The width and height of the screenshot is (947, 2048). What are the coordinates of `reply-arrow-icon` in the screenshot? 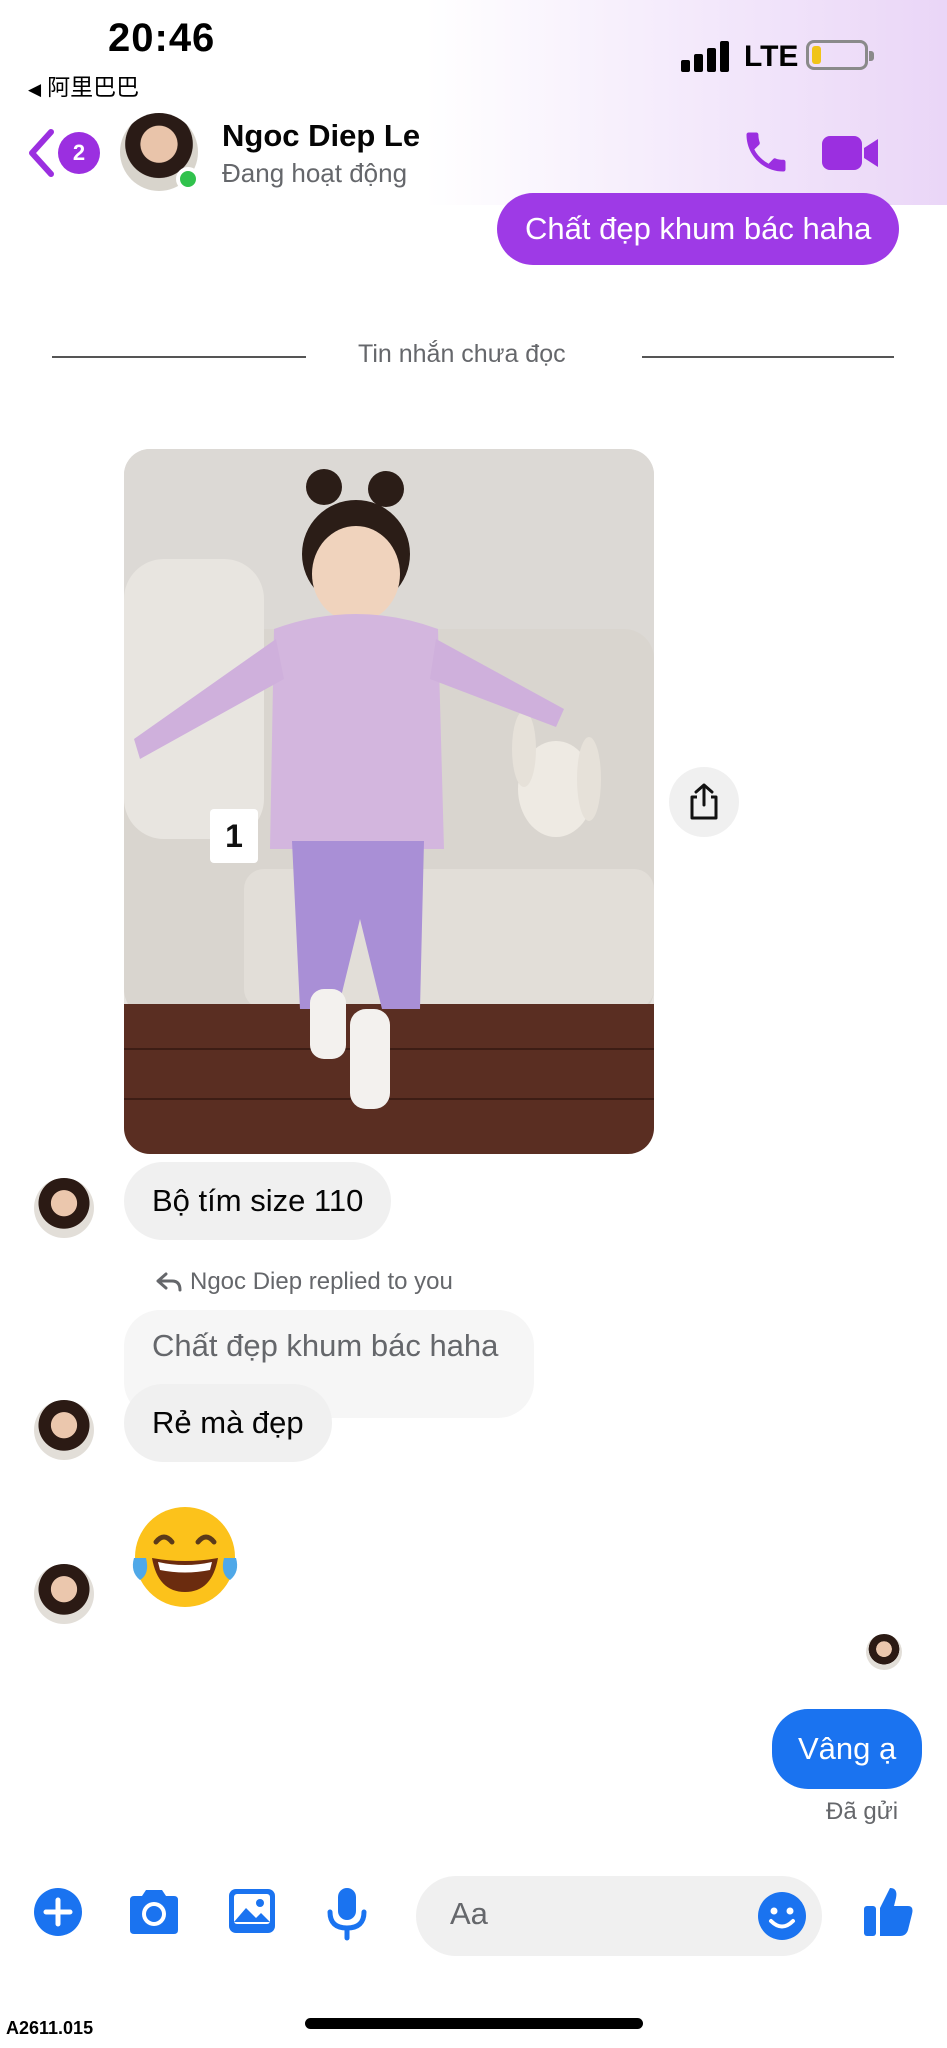 It's located at (169, 1282).